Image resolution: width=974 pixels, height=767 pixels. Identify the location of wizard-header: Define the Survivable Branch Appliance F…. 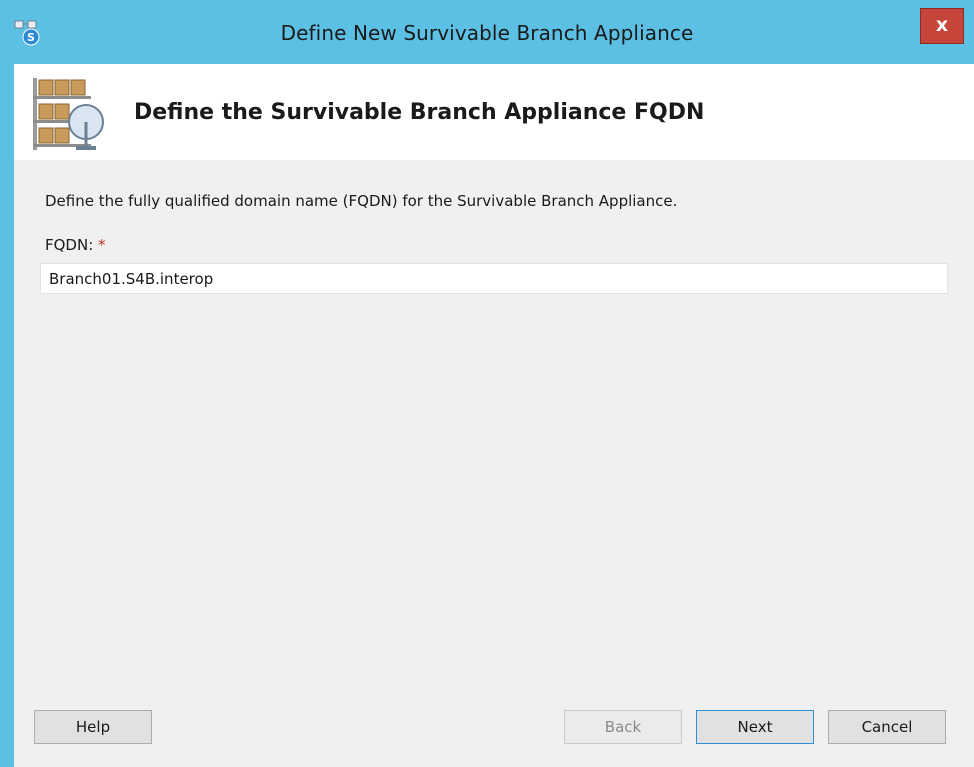
(494, 112).